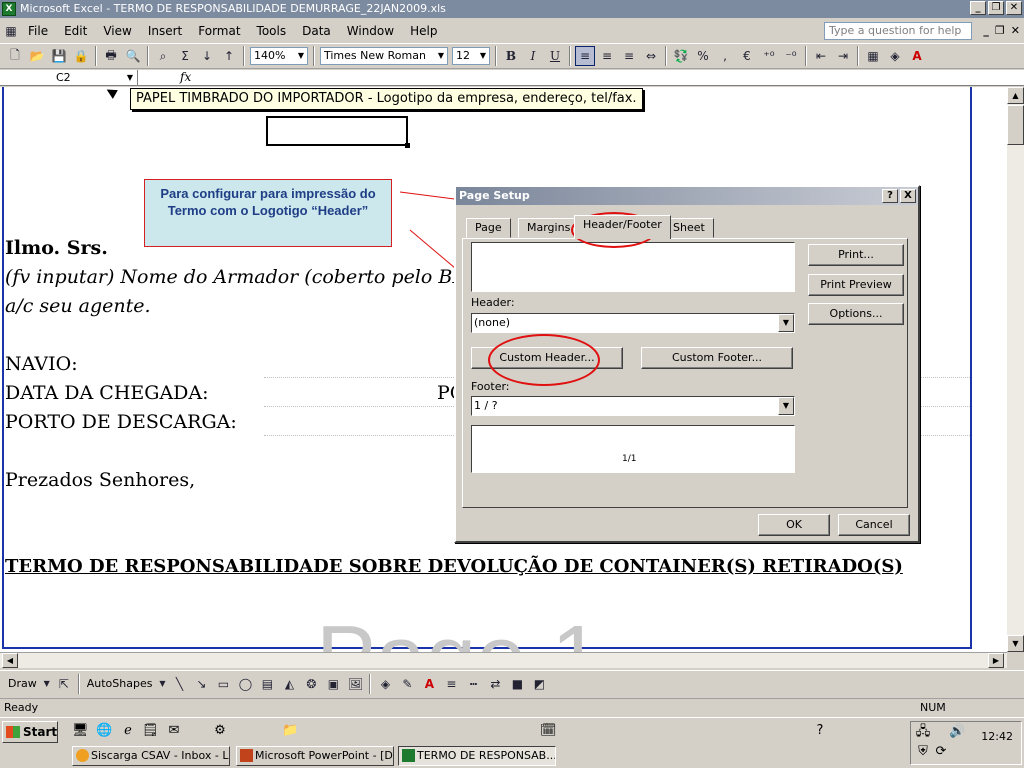 This screenshot has height=768, width=1024. I want to click on dialog-title-bar: Page Setup, so click(687, 196).